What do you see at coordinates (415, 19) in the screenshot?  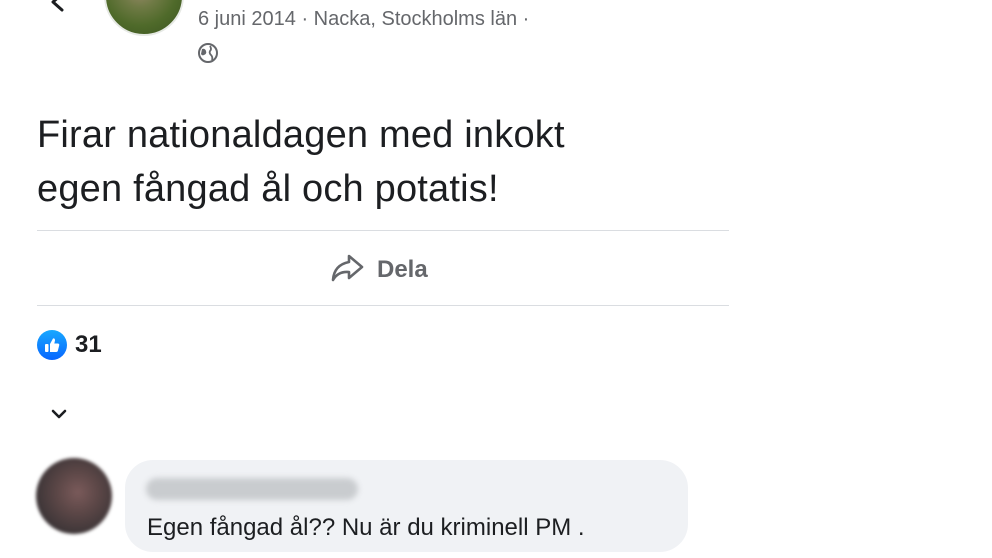 I see `post-location: Nacka, Stockholms län` at bounding box center [415, 19].